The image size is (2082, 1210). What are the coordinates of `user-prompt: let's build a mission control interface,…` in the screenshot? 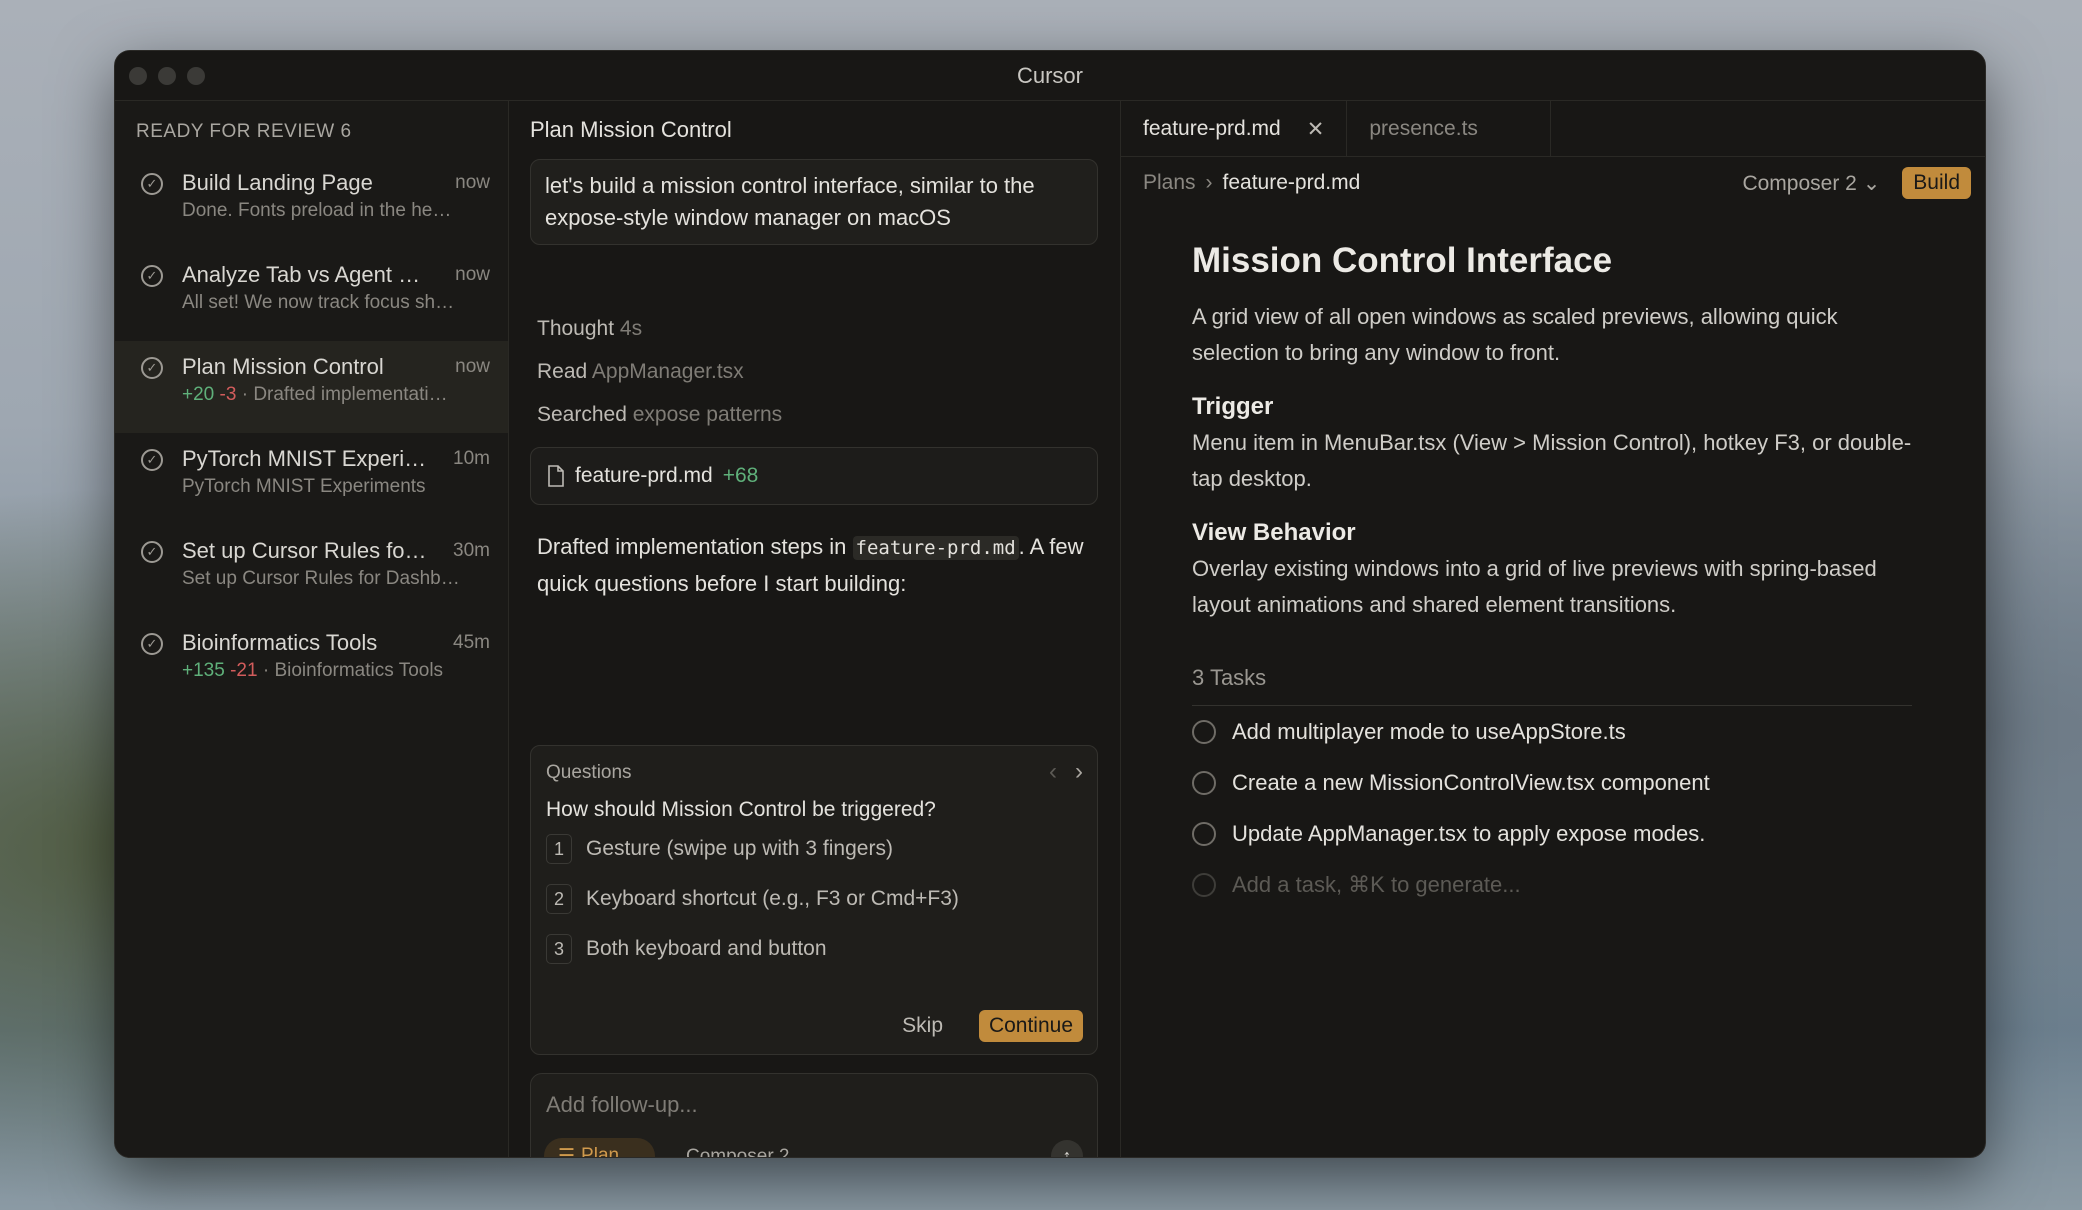 It's located at (814, 202).